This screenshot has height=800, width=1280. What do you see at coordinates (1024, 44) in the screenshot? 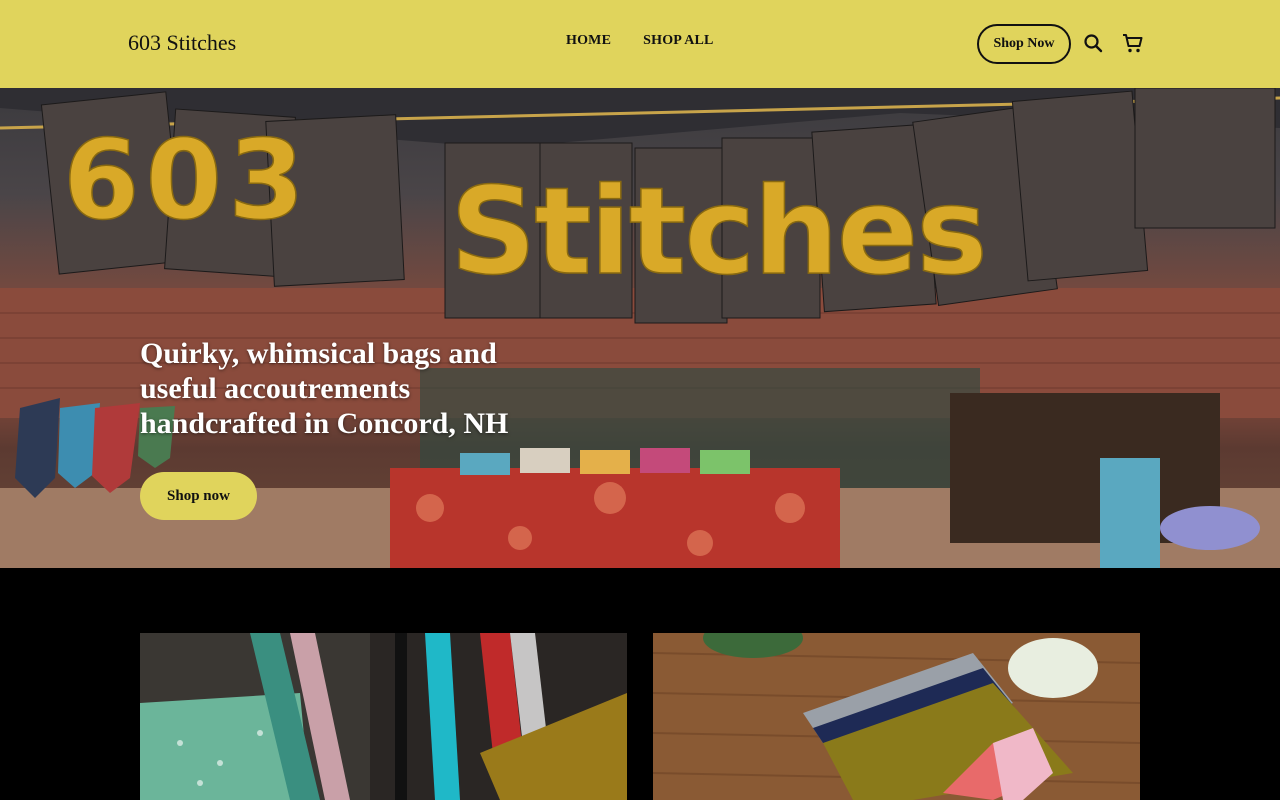
I see `header-shop-now-button: Shop Now` at bounding box center [1024, 44].